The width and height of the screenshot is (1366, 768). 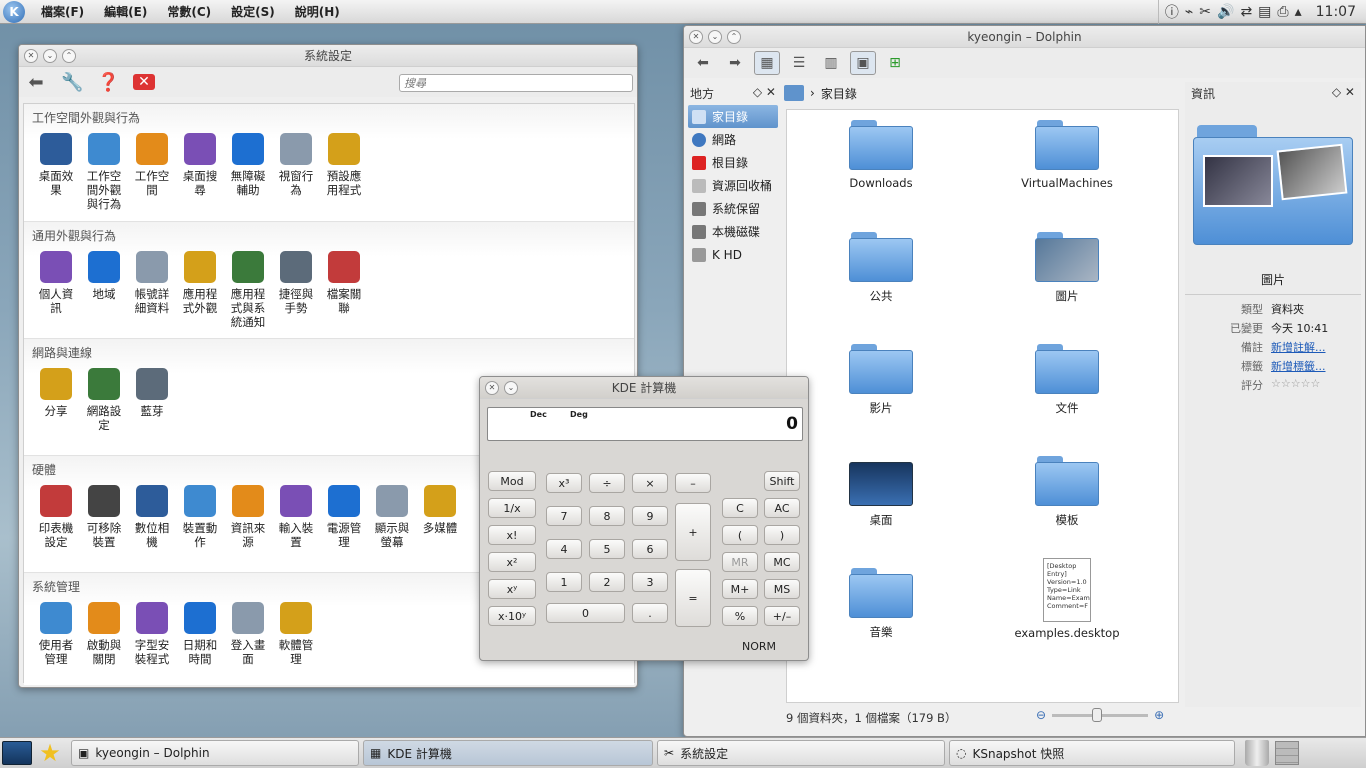 What do you see at coordinates (740, 616) in the screenshot?
I see `percent-button: %` at bounding box center [740, 616].